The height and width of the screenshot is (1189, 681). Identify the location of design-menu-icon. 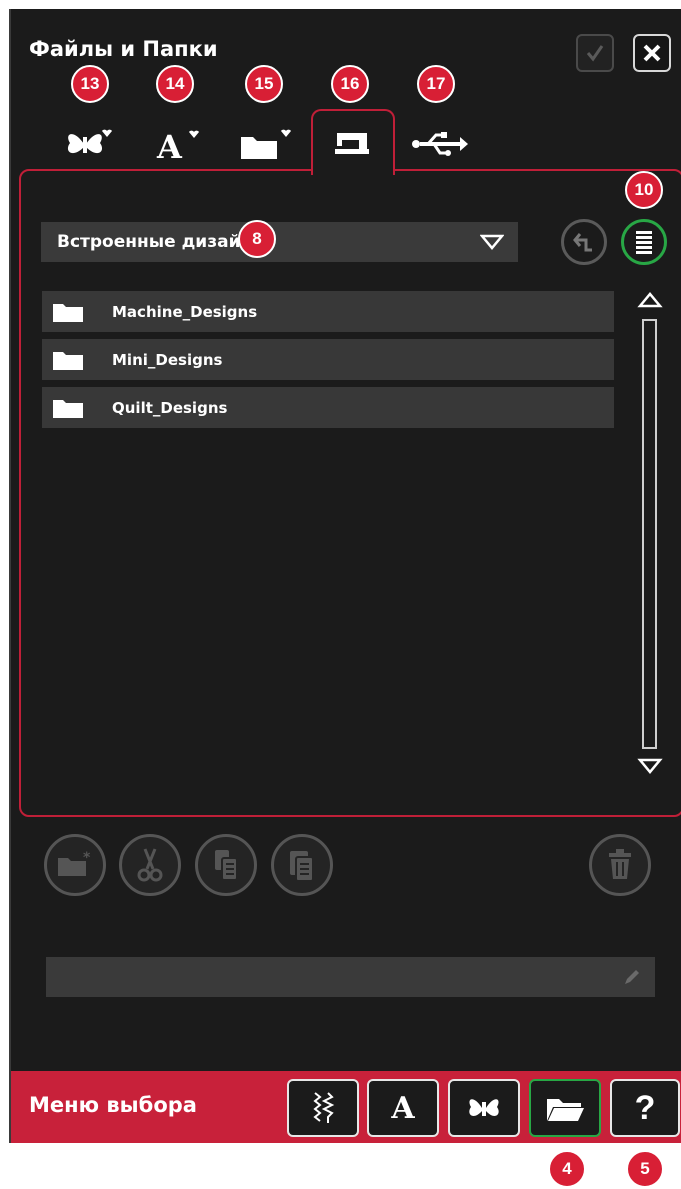
(484, 1107).